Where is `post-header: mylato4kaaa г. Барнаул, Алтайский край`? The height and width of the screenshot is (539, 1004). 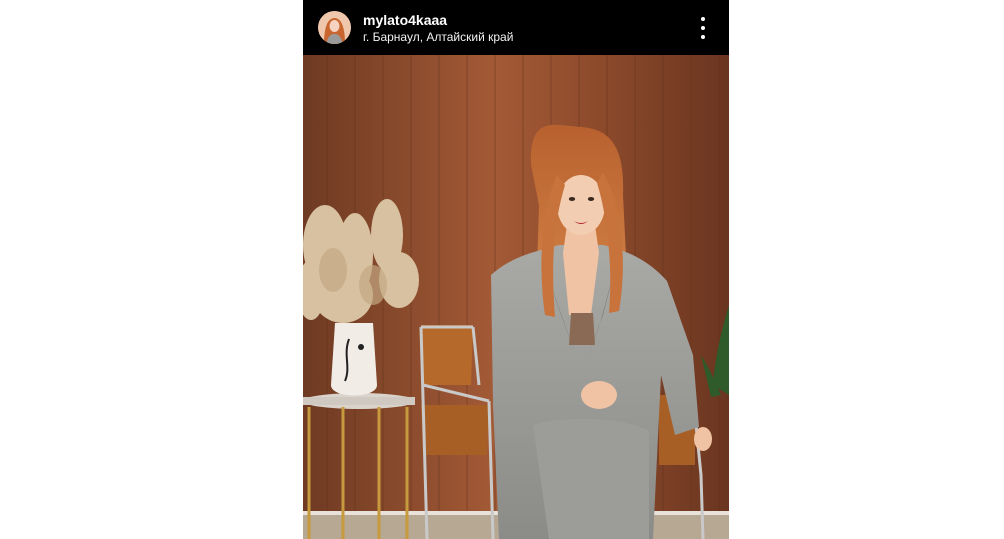 post-header: mylato4kaaa г. Барнаул, Алтайский край is located at coordinates (516, 27).